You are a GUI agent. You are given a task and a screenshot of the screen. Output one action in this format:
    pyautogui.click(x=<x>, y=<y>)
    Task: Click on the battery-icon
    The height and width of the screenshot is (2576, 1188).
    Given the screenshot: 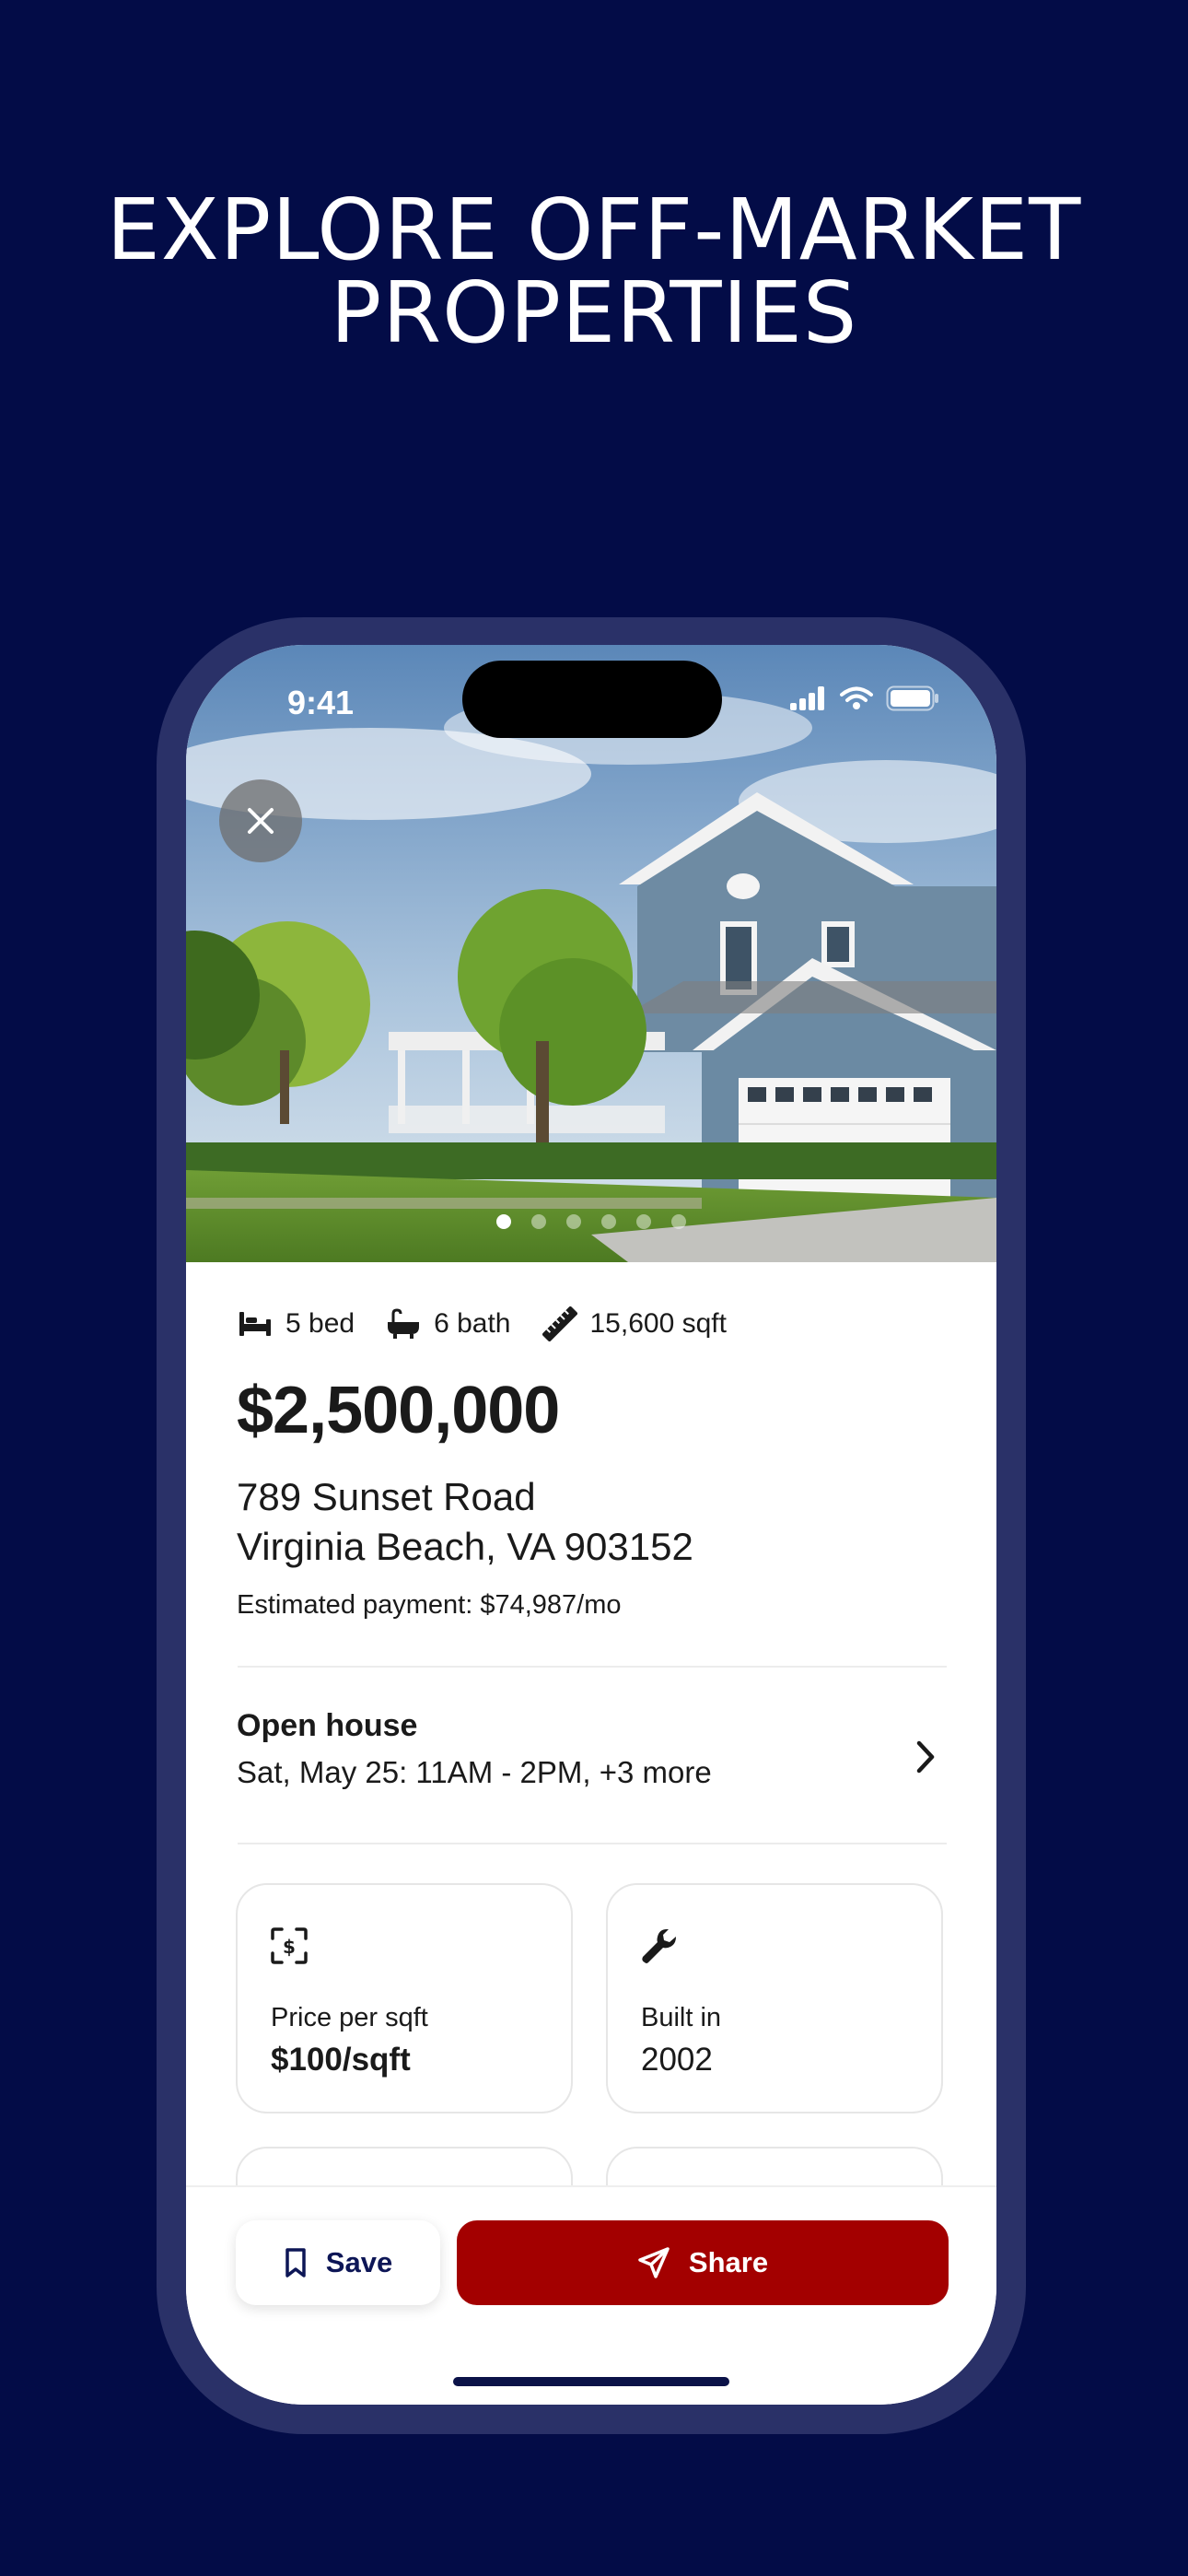 What is the action you would take?
    pyautogui.click(x=912, y=698)
    